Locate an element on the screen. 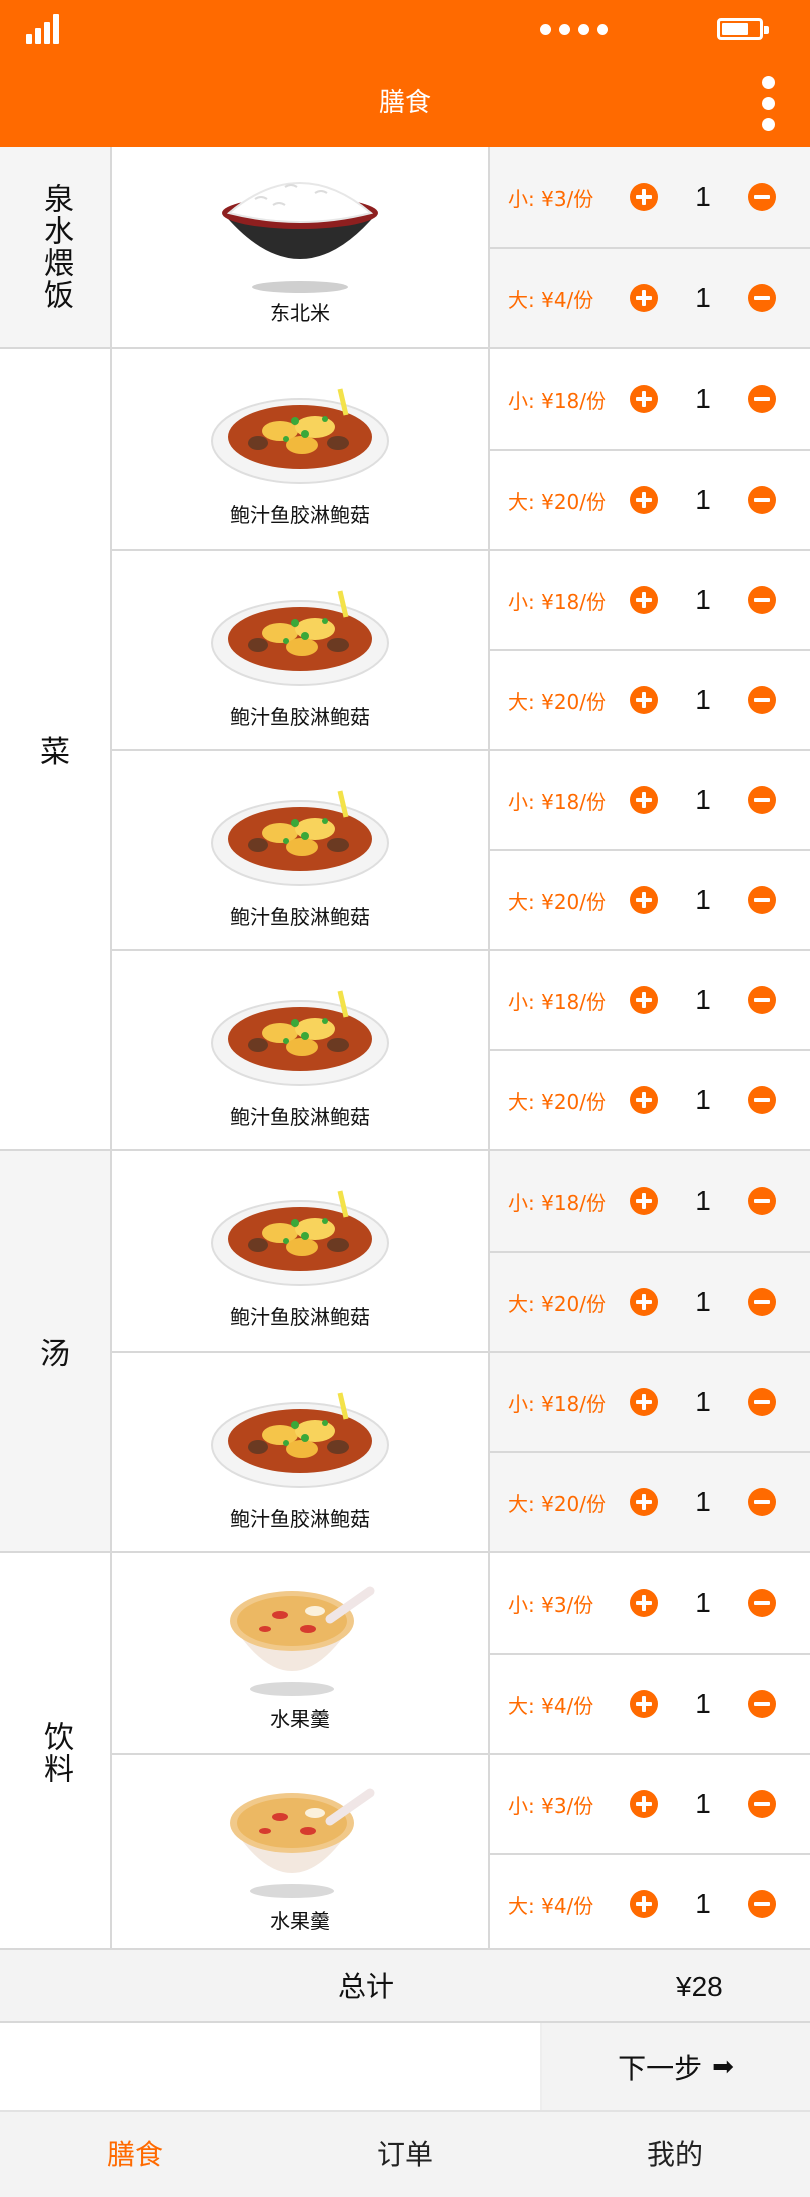  signal-icon is located at coordinates (44, 29).